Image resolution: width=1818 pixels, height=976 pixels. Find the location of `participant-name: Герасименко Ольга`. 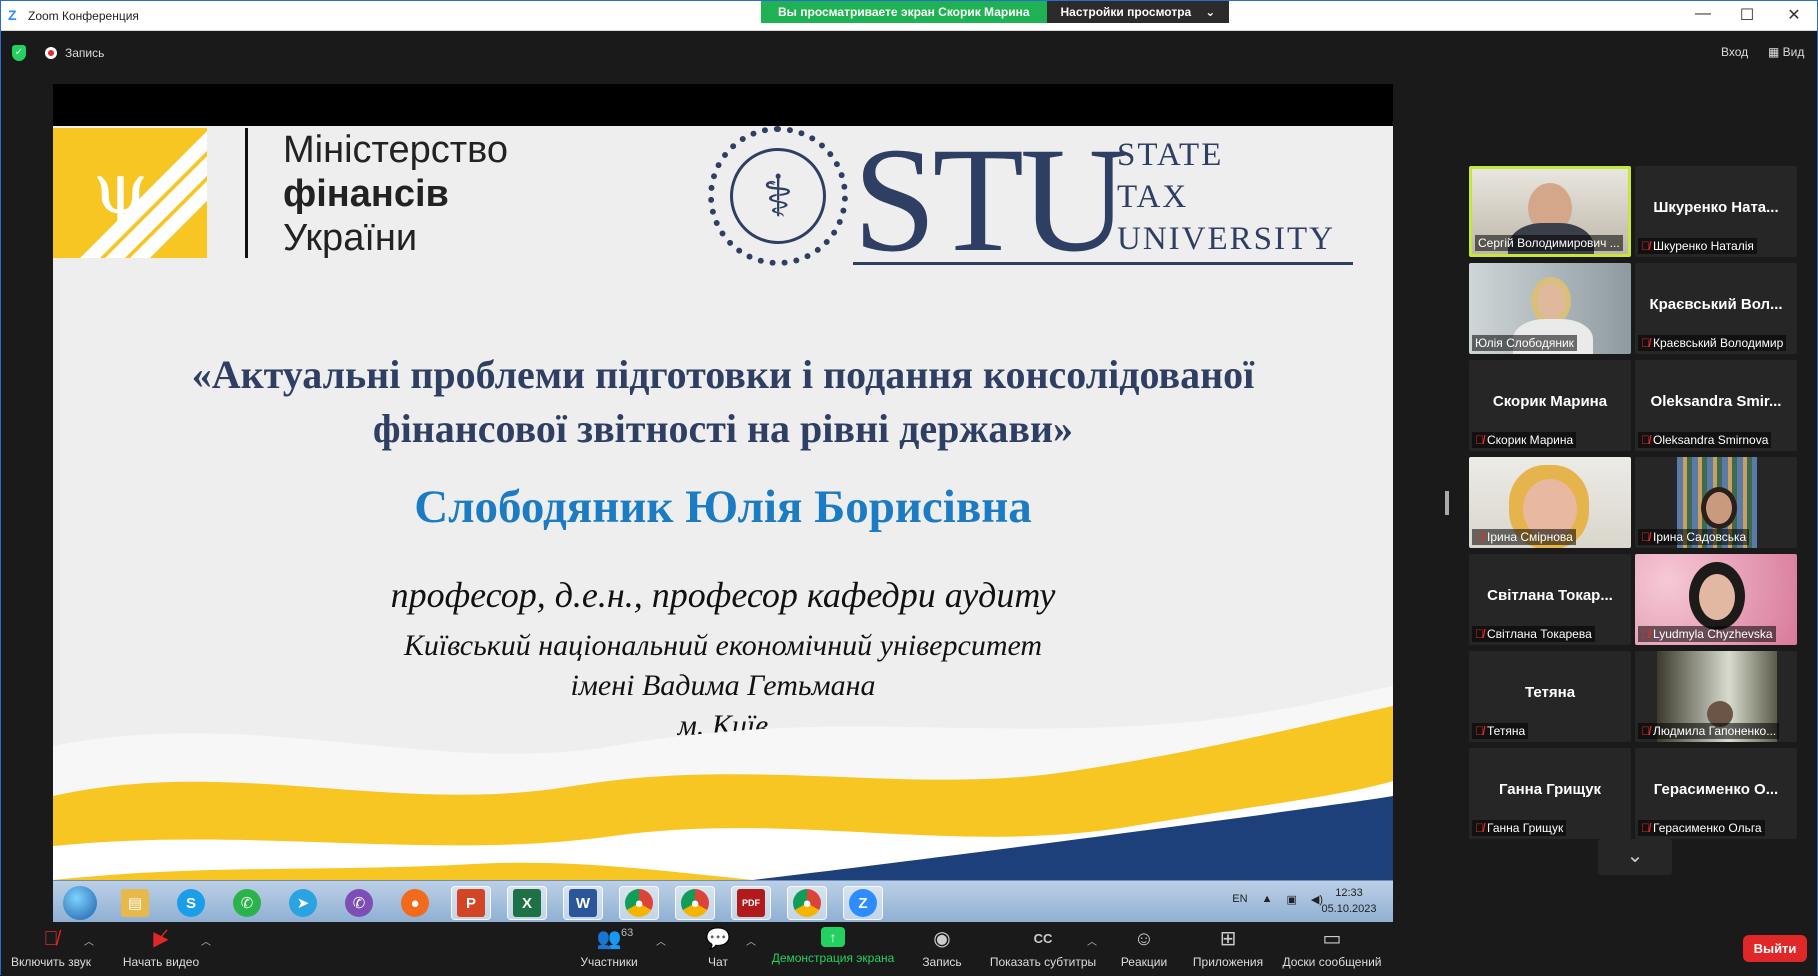

participant-name: Герасименко Ольга is located at coordinates (1707, 828).